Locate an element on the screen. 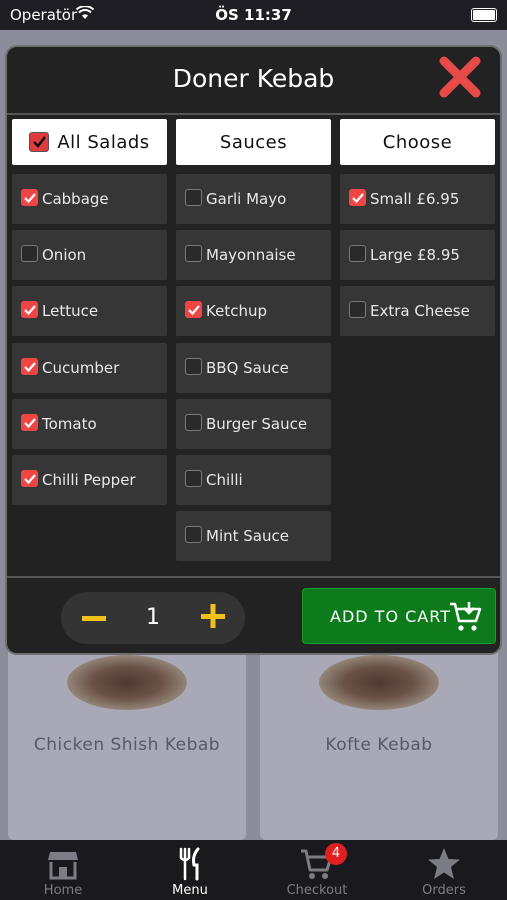  option-row: Garli Mayo is located at coordinates (253, 199).